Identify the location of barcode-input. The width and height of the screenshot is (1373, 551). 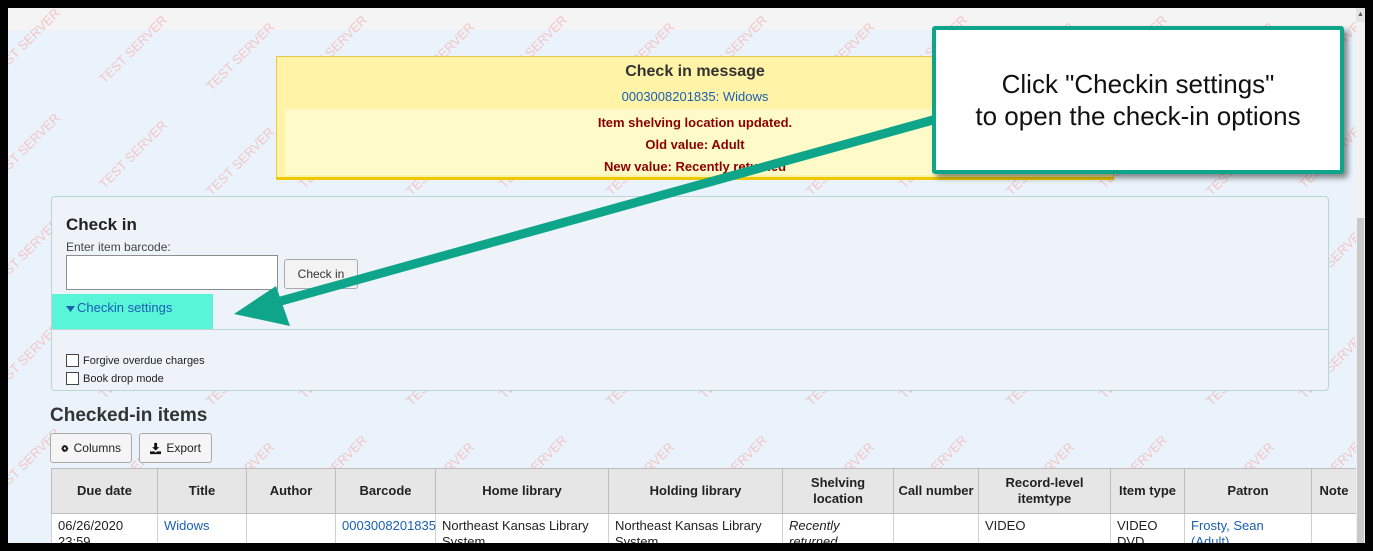
(172, 272).